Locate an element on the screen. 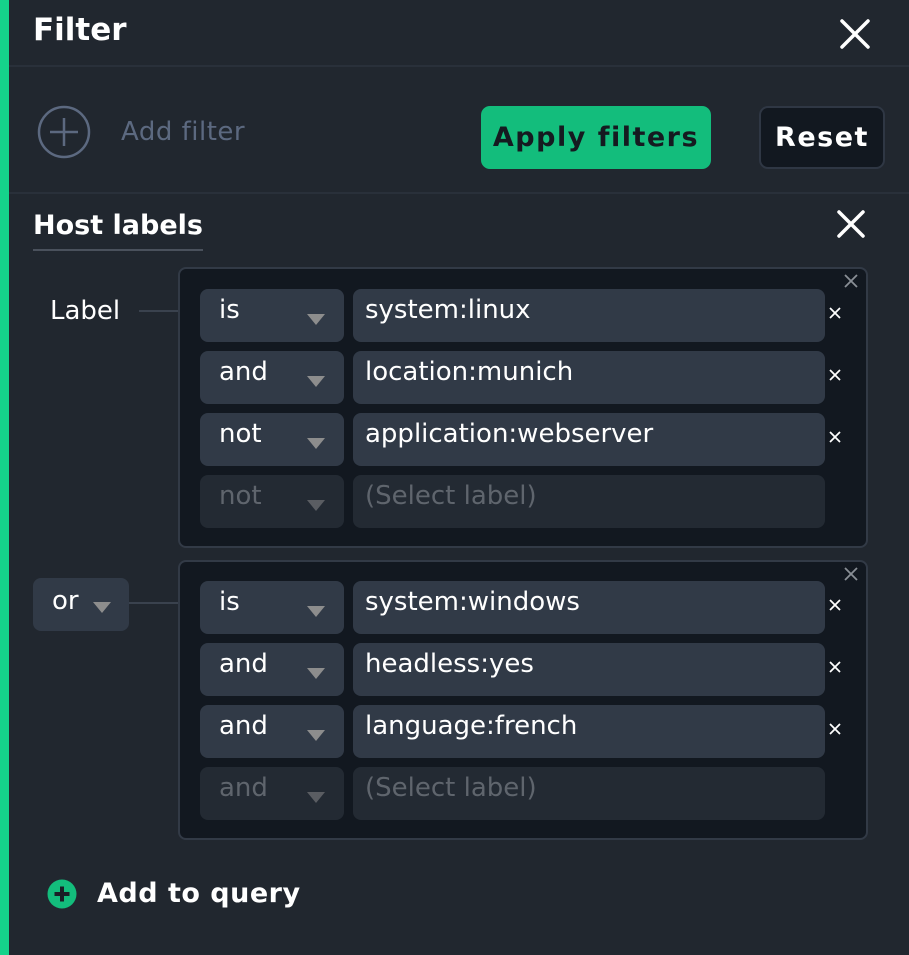 The width and height of the screenshot is (909, 955). label-row-label: Label is located at coordinates (85, 311).